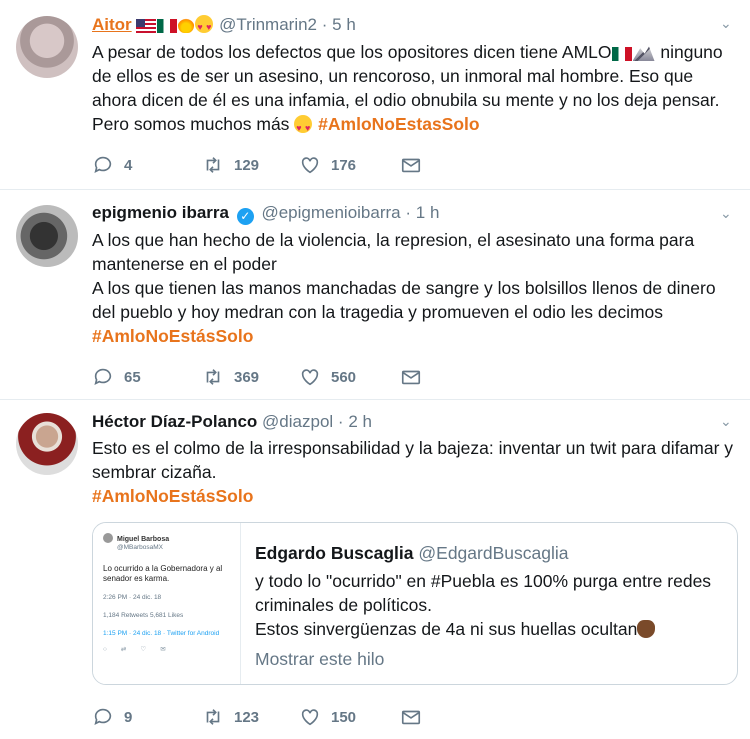 The width and height of the screenshot is (750, 739). What do you see at coordinates (327, 717) in the screenshot?
I see `like-button: 150` at bounding box center [327, 717].